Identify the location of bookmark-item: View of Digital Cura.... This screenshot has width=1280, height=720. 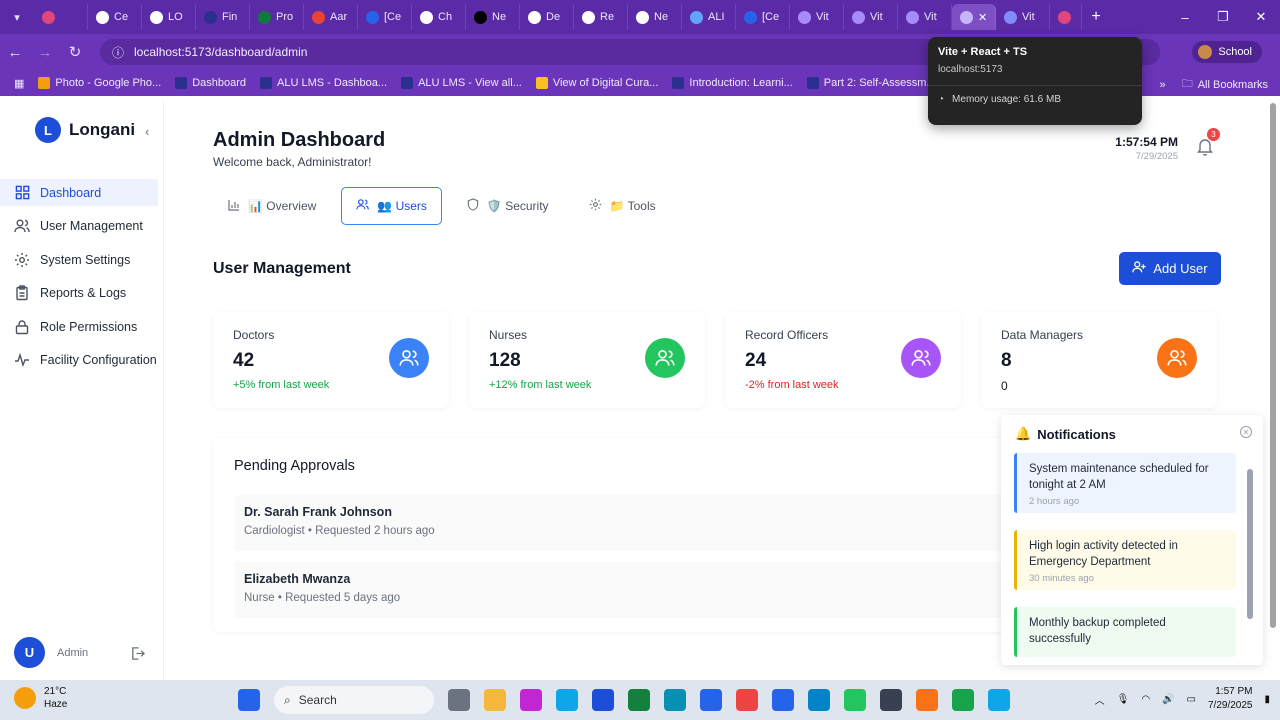
(596, 83).